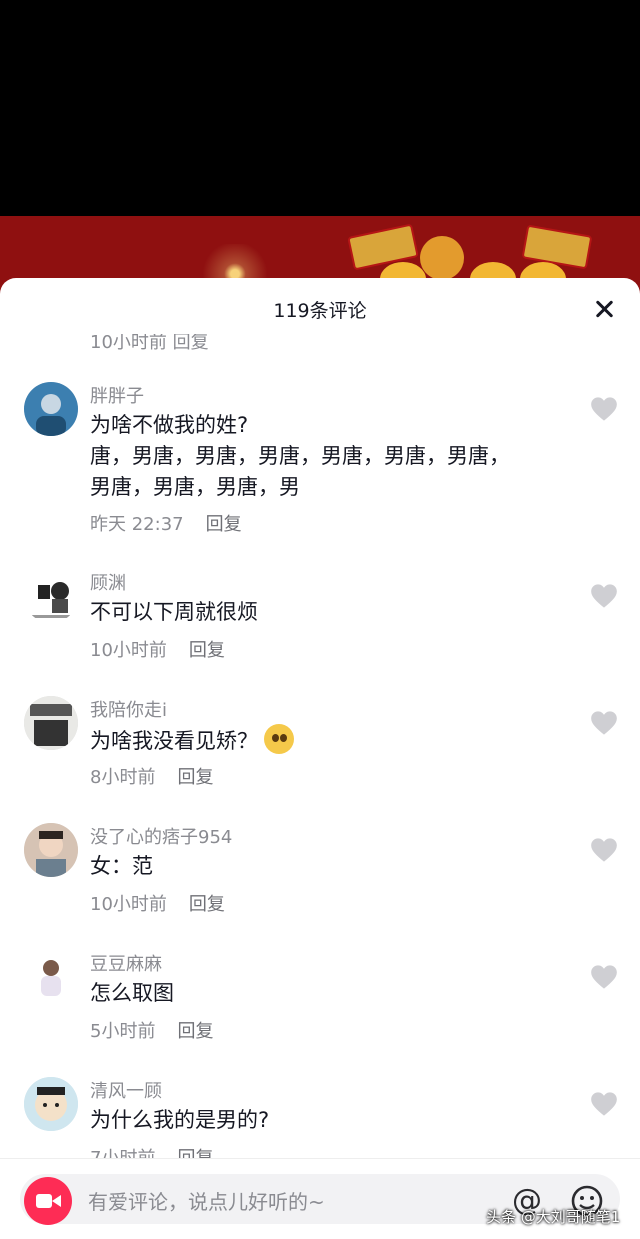 The image size is (640, 1239). I want to click on comment-text: 怎么取图, so click(132, 993).